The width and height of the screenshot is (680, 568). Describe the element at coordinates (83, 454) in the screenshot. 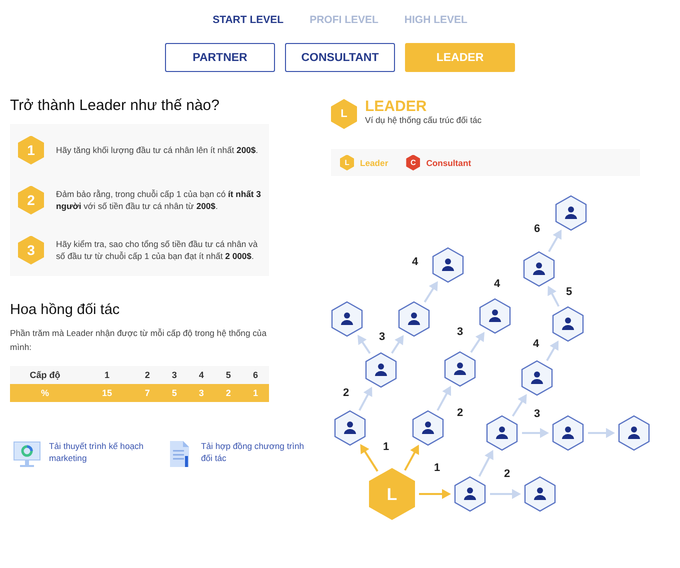

I see `download-link: Tải thuyết trình kế hoạch marketing` at that location.